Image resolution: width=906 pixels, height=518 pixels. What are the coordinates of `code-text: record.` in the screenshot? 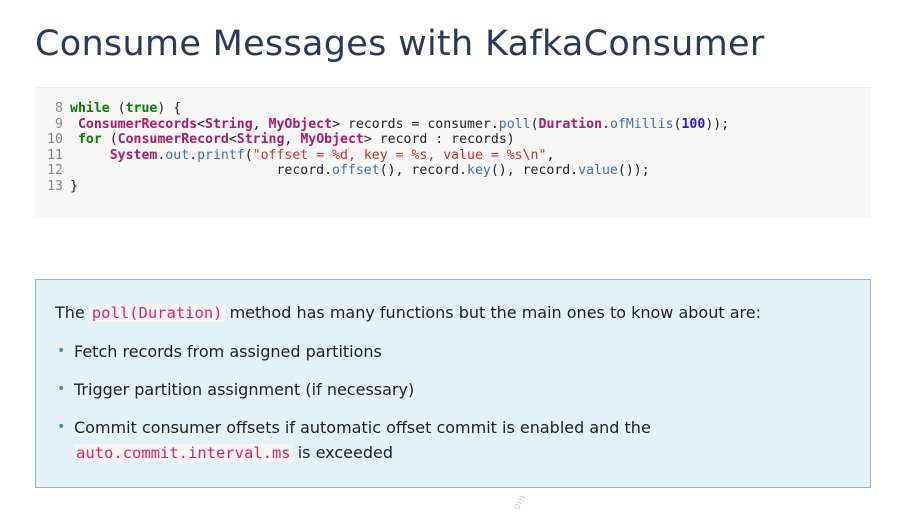 It's located at (304, 170).